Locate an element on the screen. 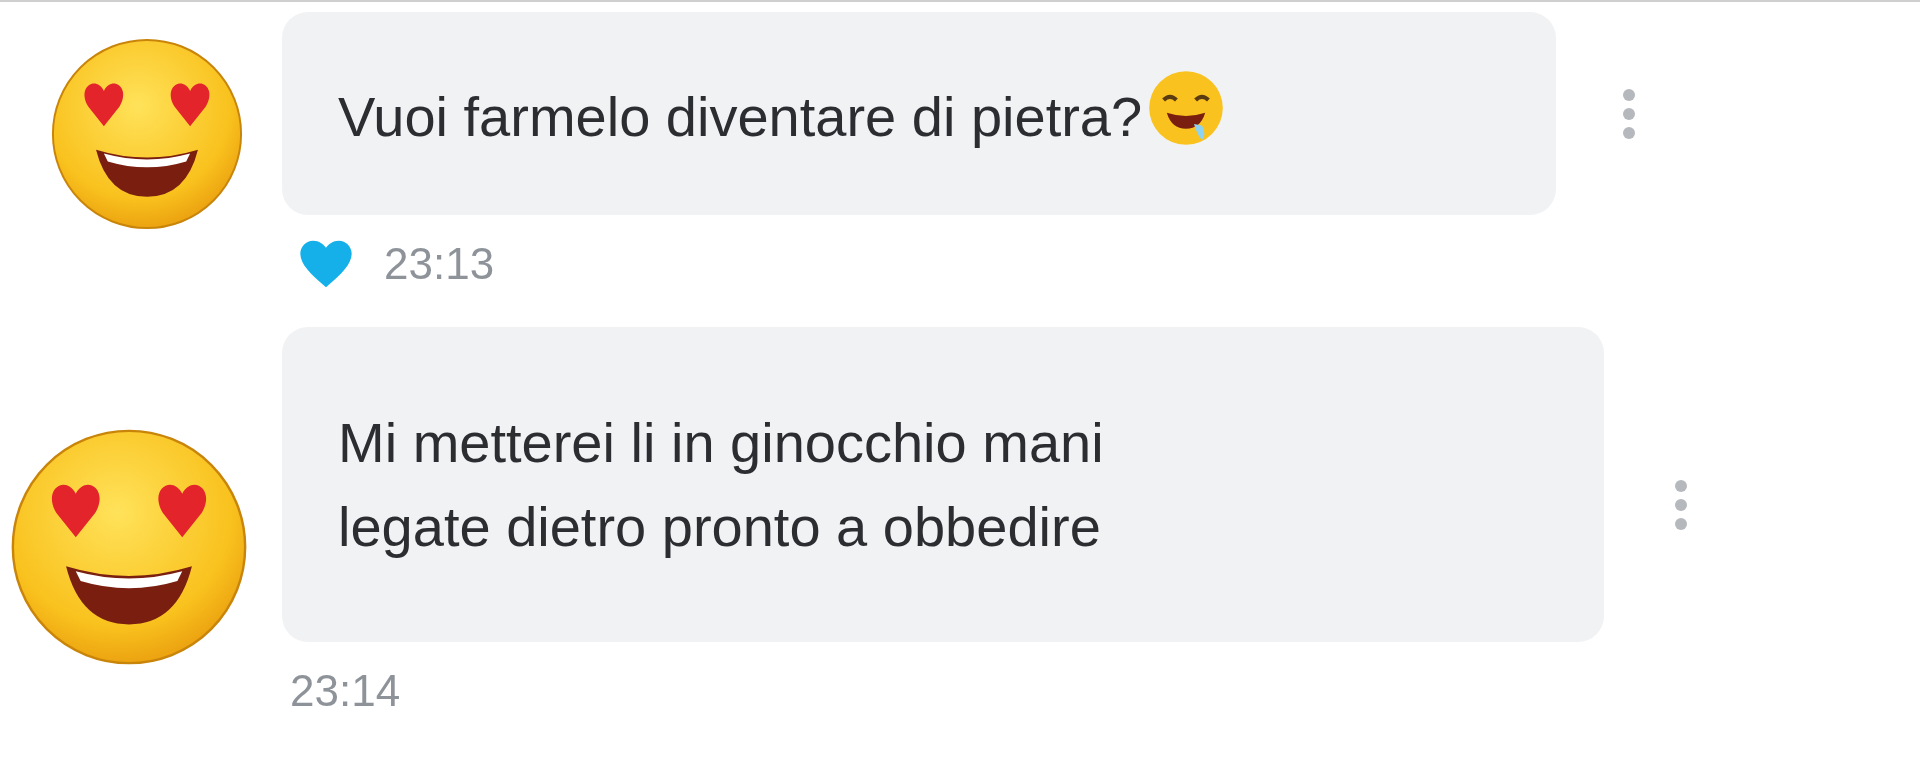 The width and height of the screenshot is (1920, 760). message-time: 23:14 is located at coordinates (345, 691).